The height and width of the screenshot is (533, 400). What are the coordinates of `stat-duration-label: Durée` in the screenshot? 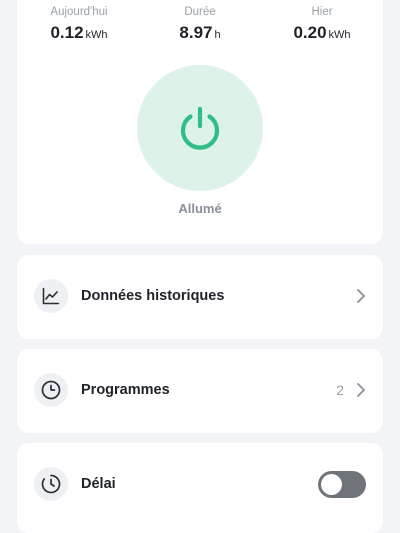 It's located at (200, 12).